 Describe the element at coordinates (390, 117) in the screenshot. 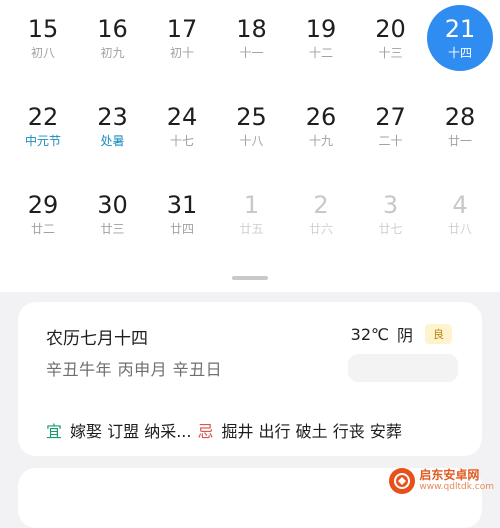

I see `day-number: 27` at that location.